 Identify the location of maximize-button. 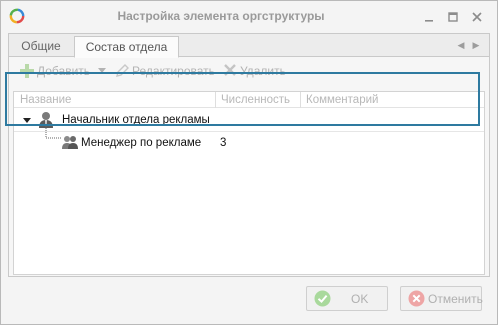
(453, 17).